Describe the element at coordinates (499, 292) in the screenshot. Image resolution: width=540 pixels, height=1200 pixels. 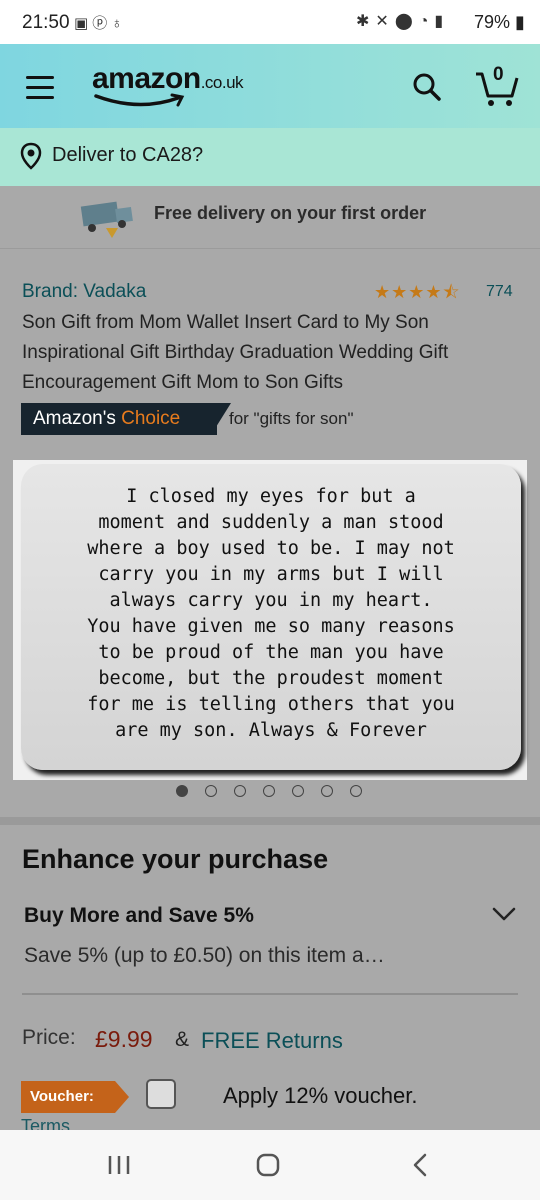
I see `rating-count: 774` at that location.